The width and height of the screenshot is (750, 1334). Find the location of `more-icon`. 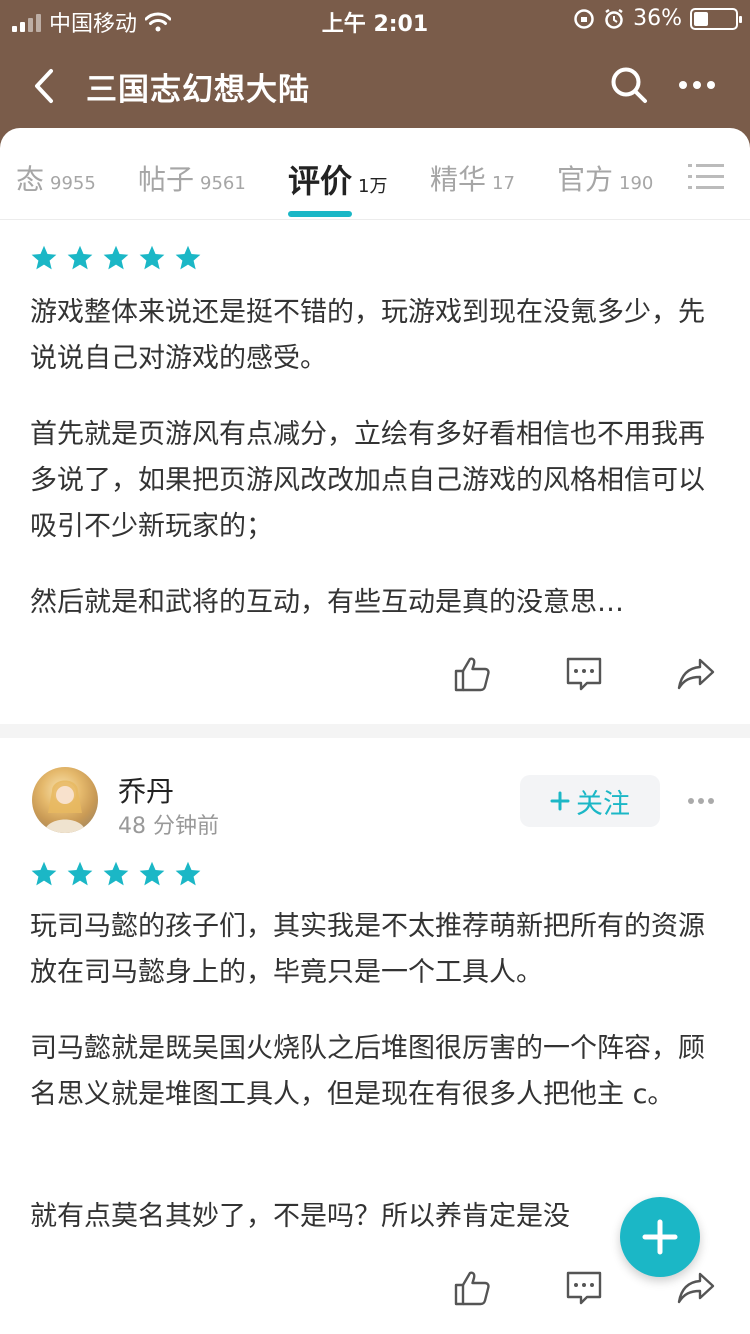

more-icon is located at coordinates (697, 85).